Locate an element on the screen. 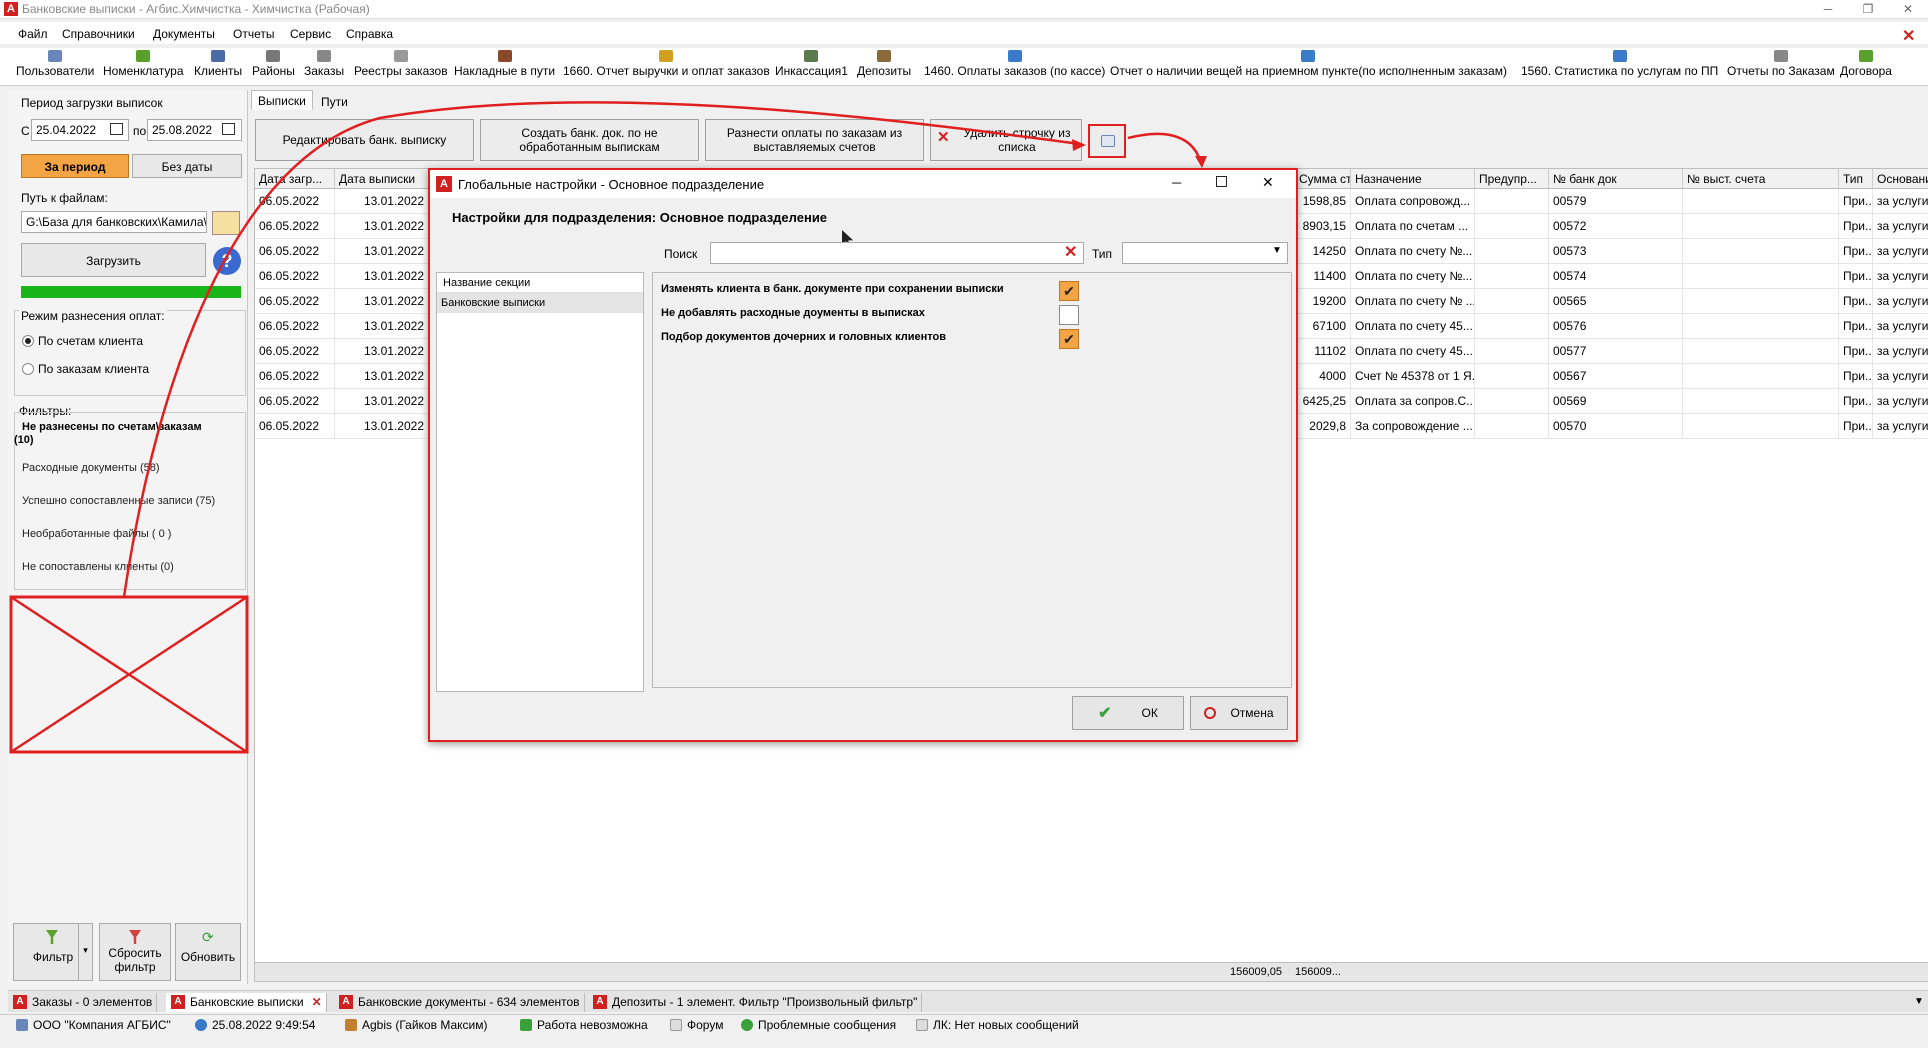  menu-references: Справочники is located at coordinates (98, 34).